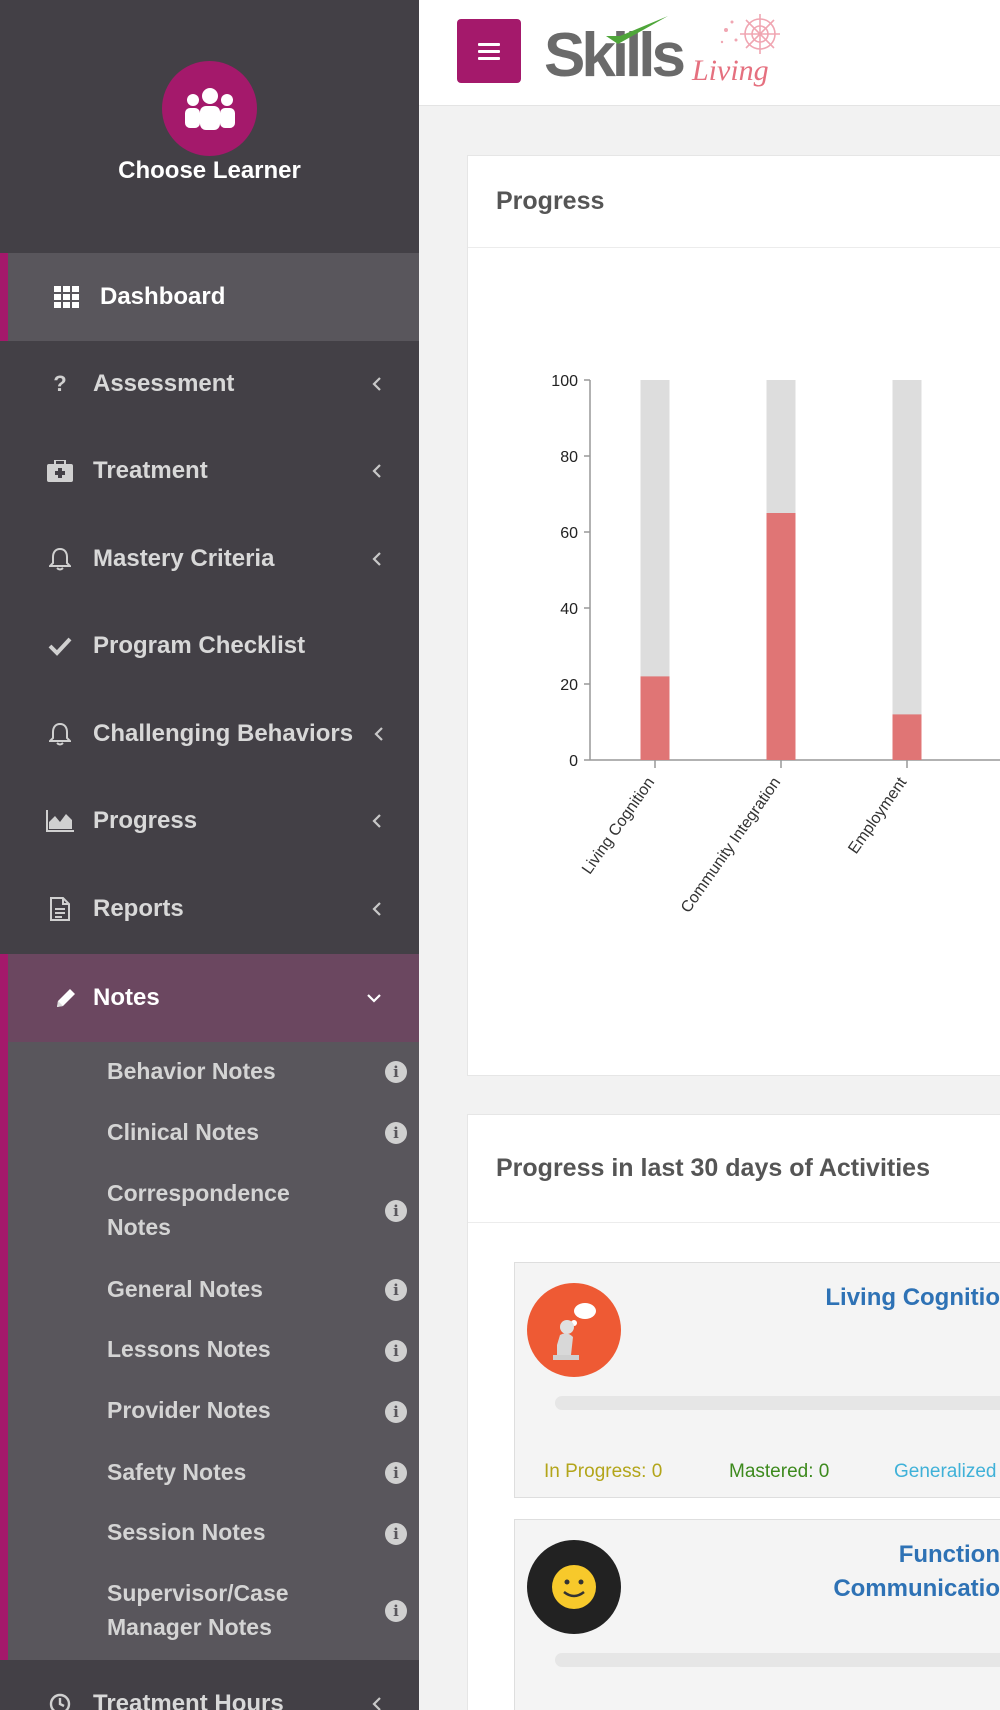 The image size is (1000, 1710). Describe the element at coordinates (731, 846) in the screenshot. I see `x-tick-label: Community Integration` at that location.